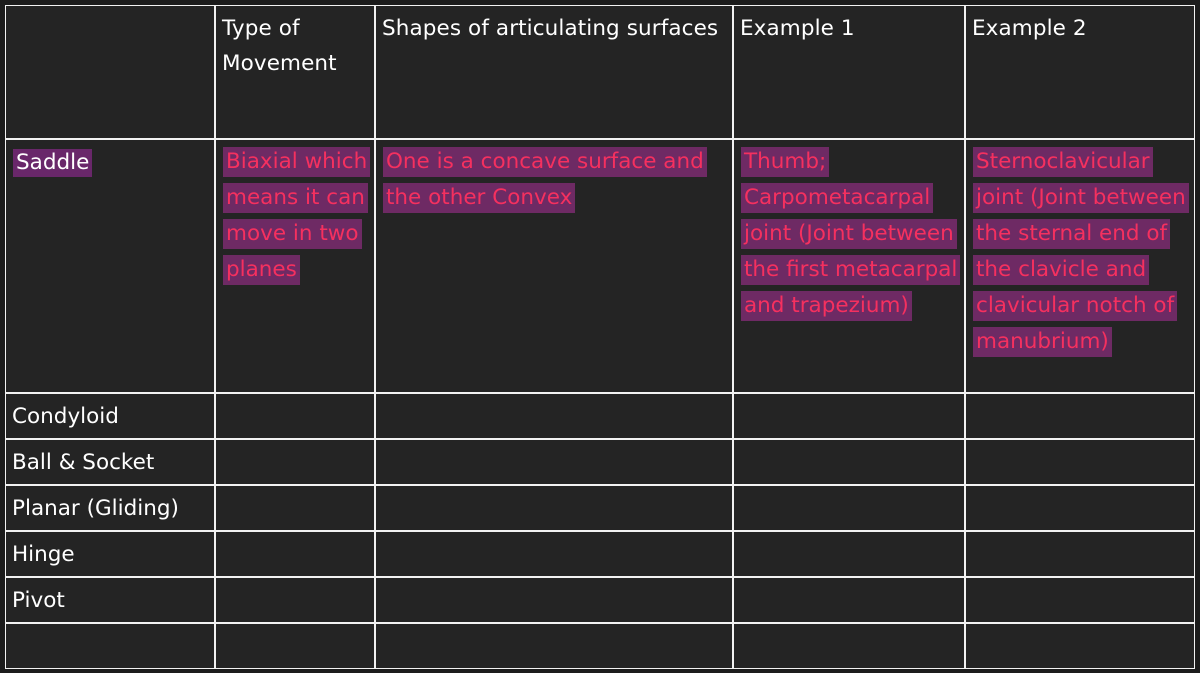  I want to click on cell-shapes-ball-and-socket, so click(554, 462).